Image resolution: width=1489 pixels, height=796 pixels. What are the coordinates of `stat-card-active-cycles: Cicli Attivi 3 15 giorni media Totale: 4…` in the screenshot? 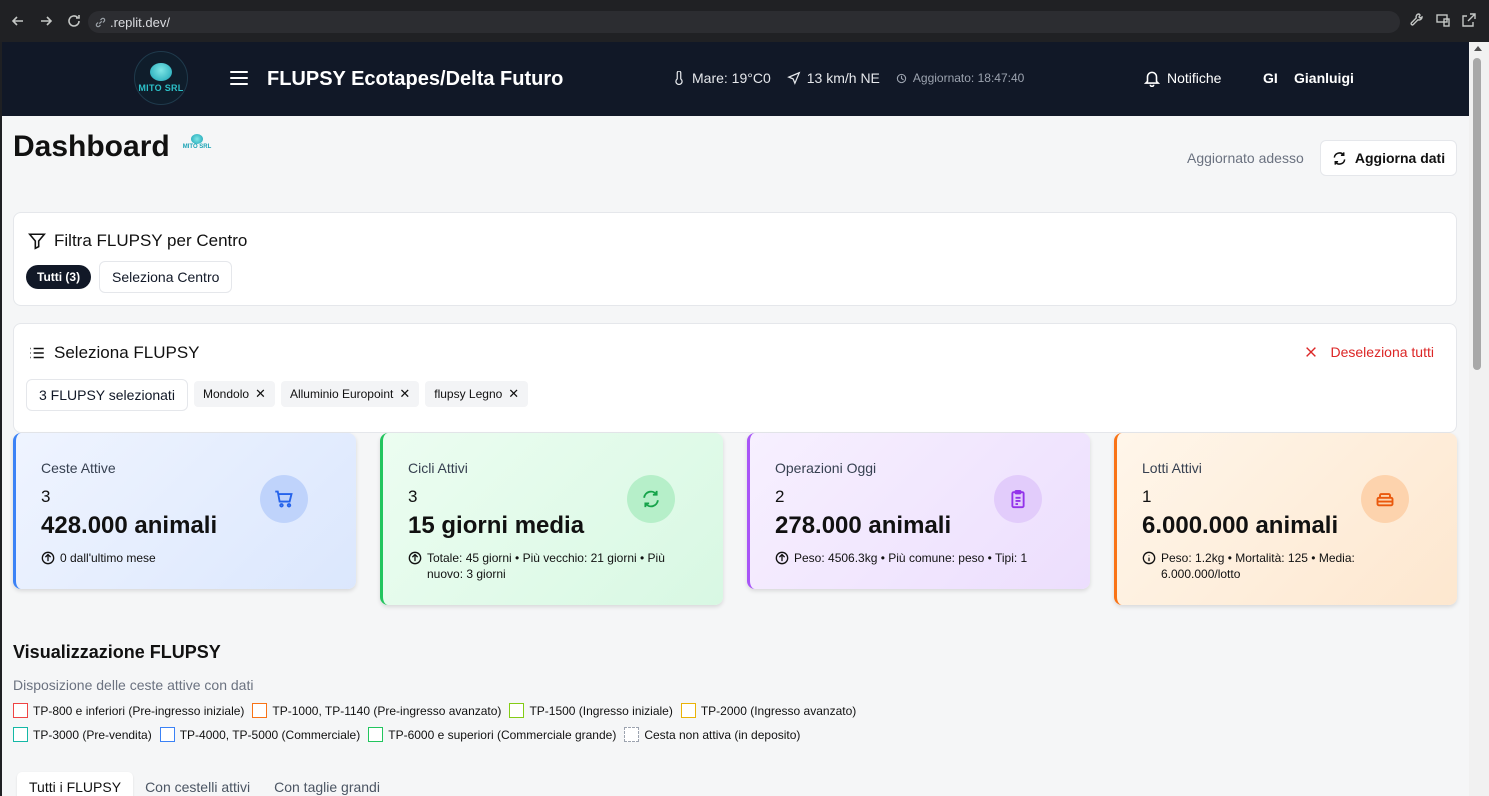 It's located at (551, 519).